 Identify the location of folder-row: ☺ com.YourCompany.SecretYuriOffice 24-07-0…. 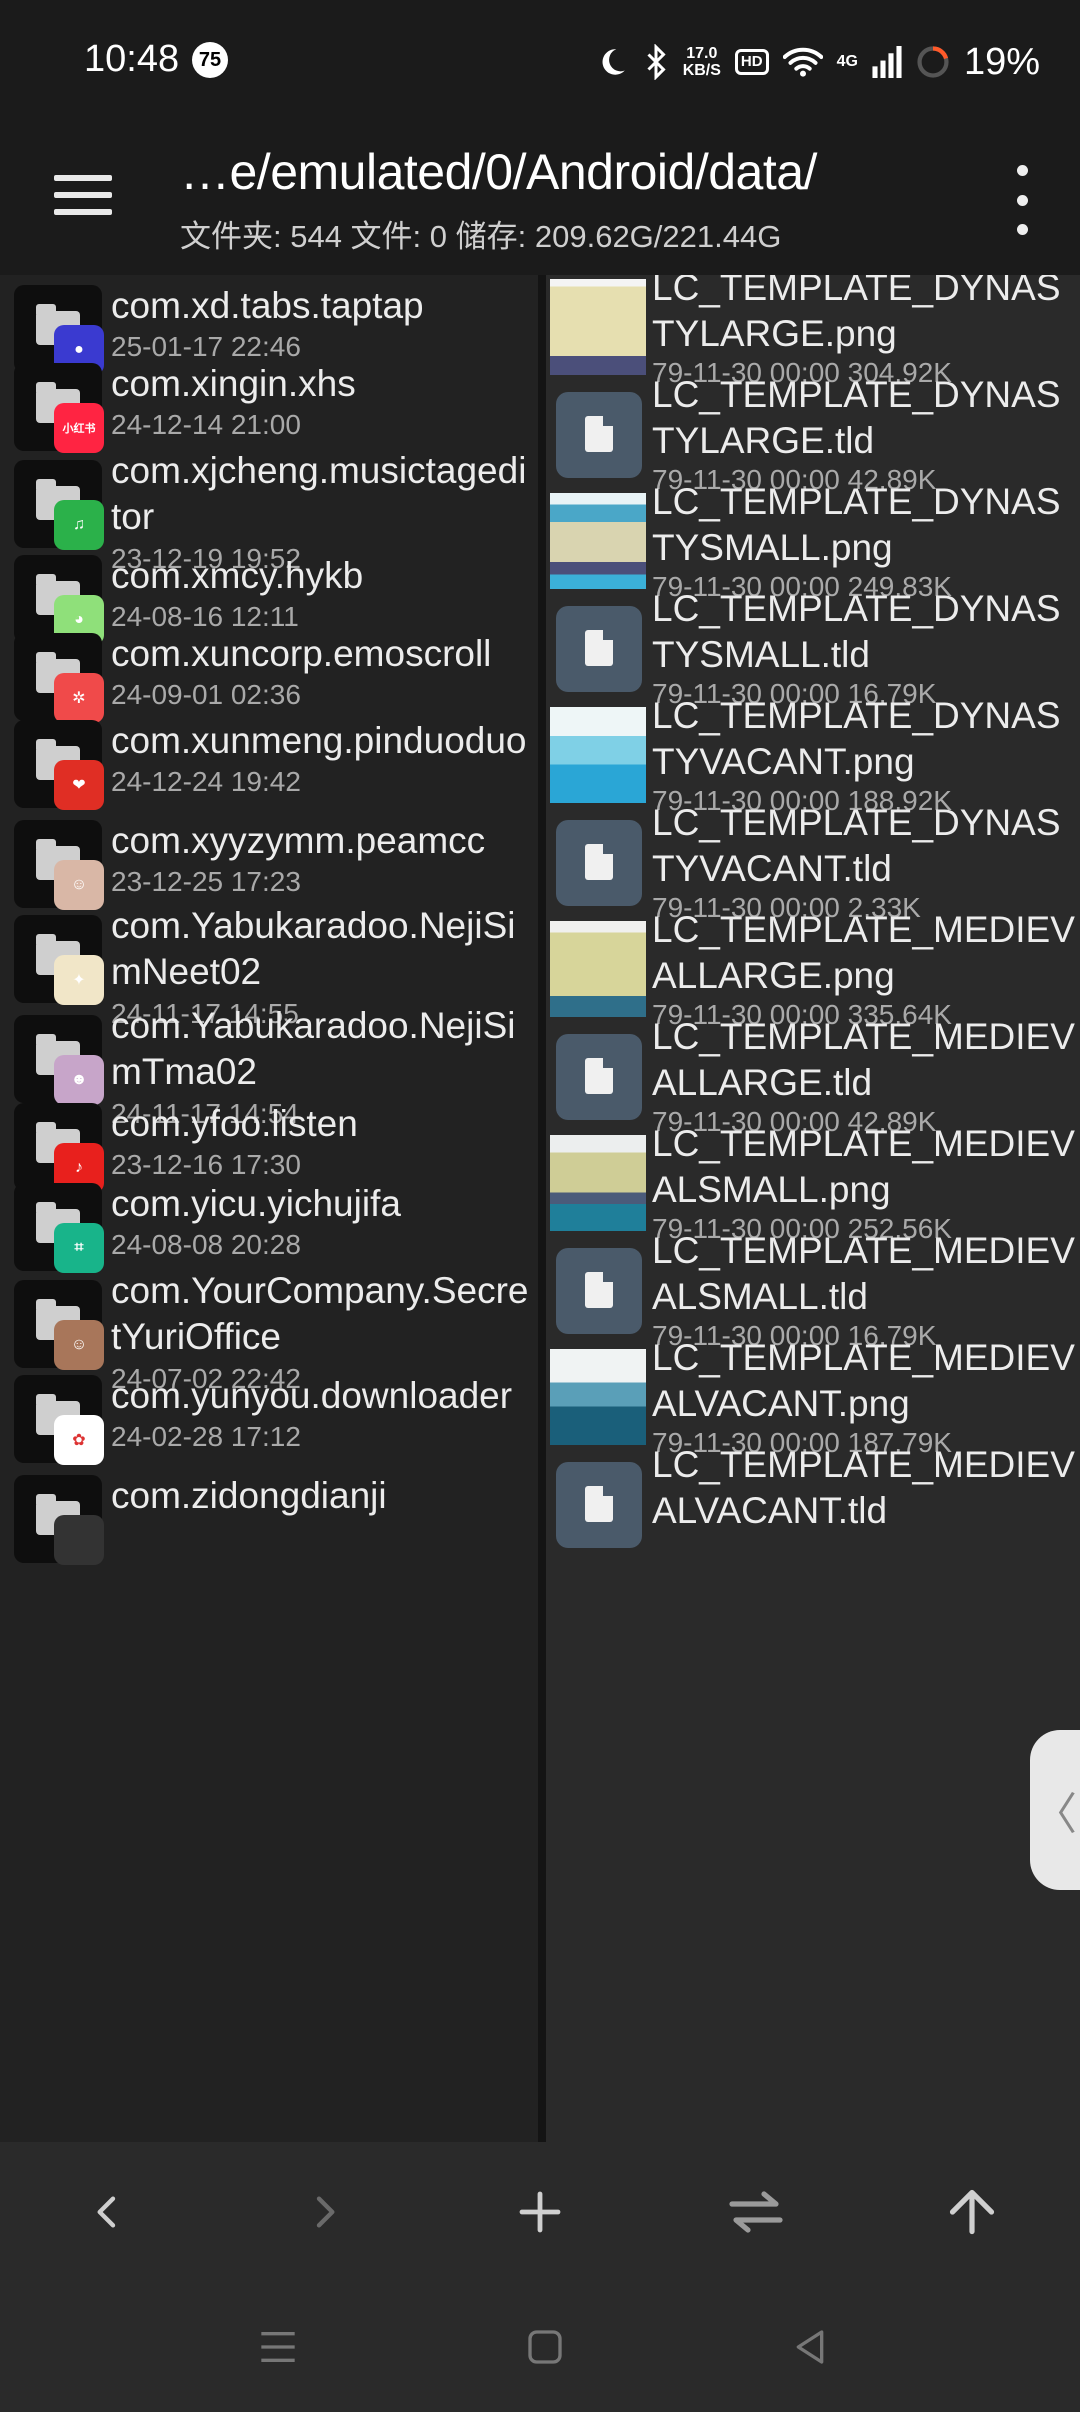
(269, 1327).